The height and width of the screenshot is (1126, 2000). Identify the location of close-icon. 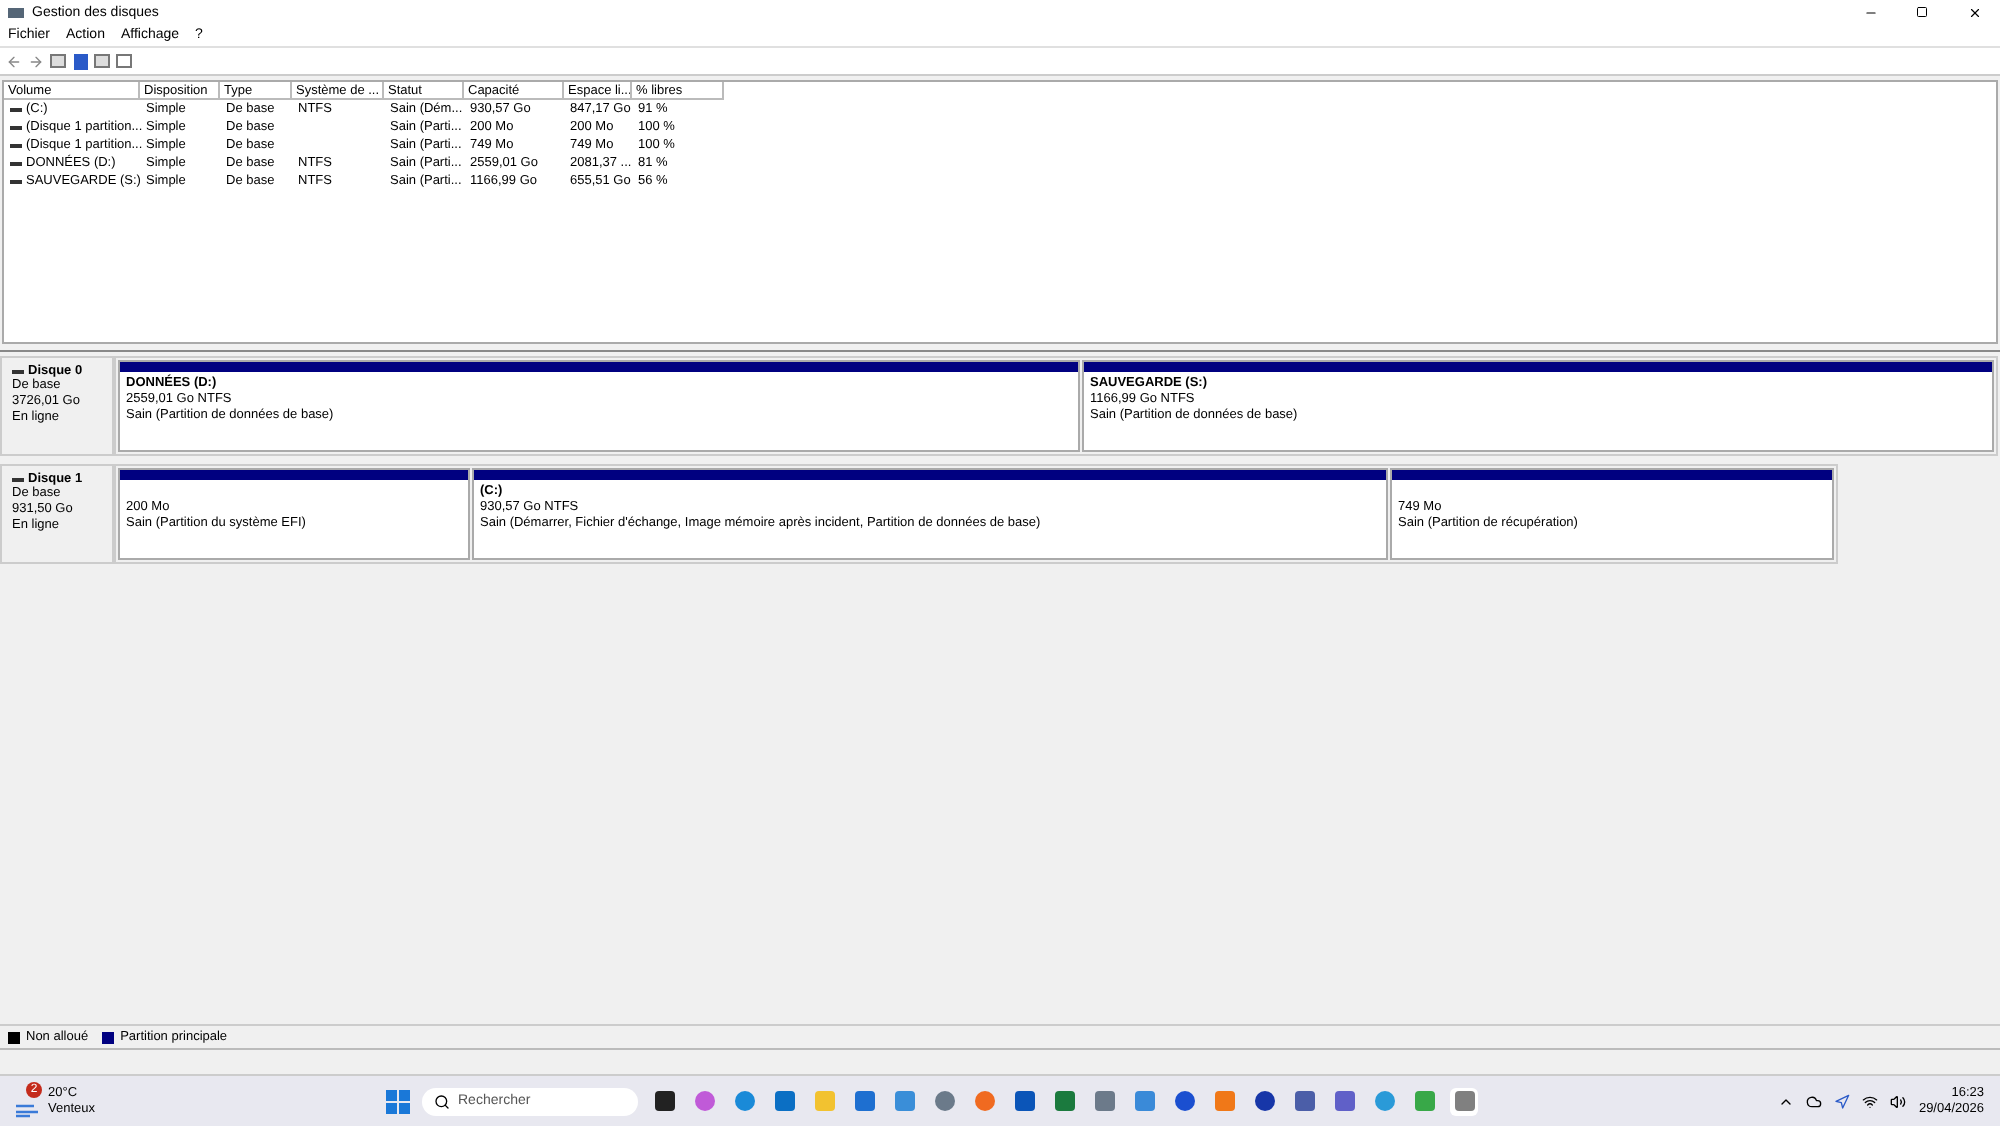
(1974, 12).